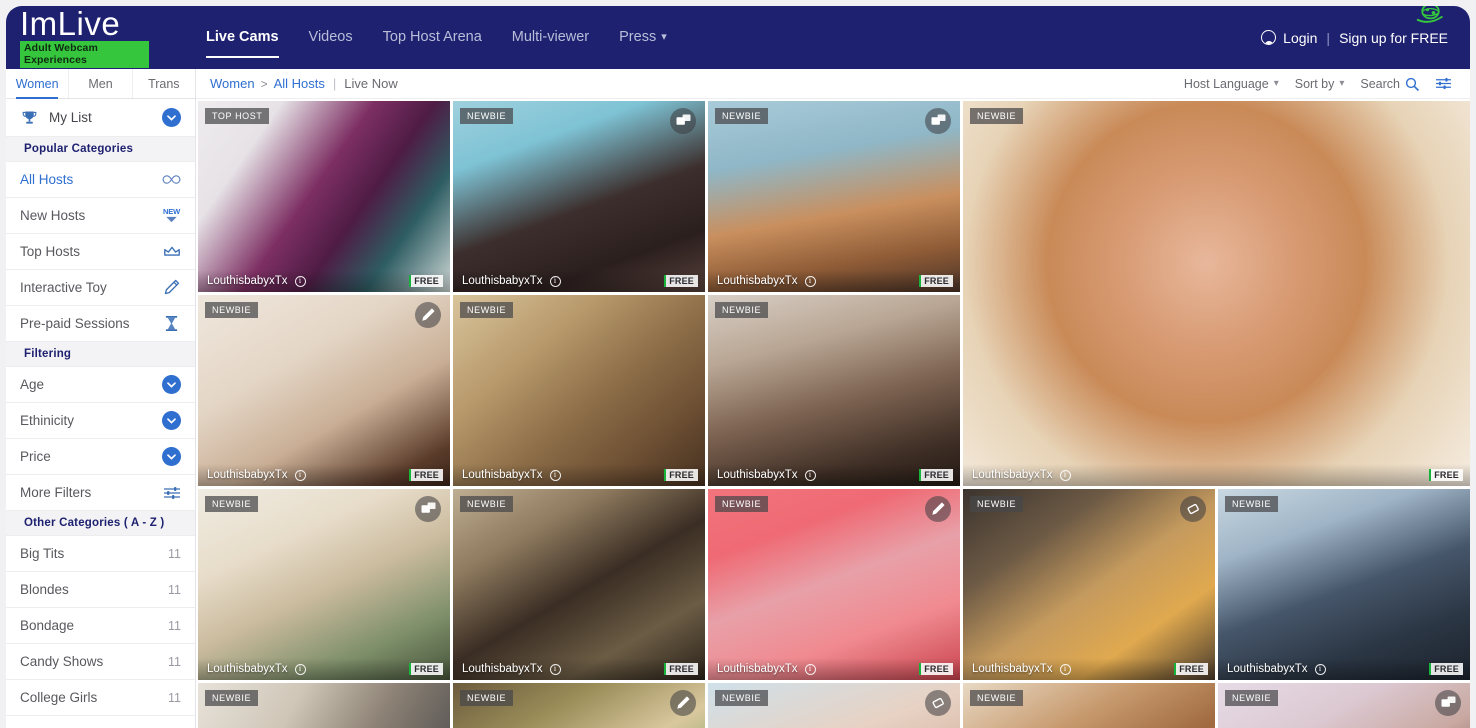 The image size is (1476, 728). I want to click on sidebar-category-blondes: Blondes 11, so click(100, 590).